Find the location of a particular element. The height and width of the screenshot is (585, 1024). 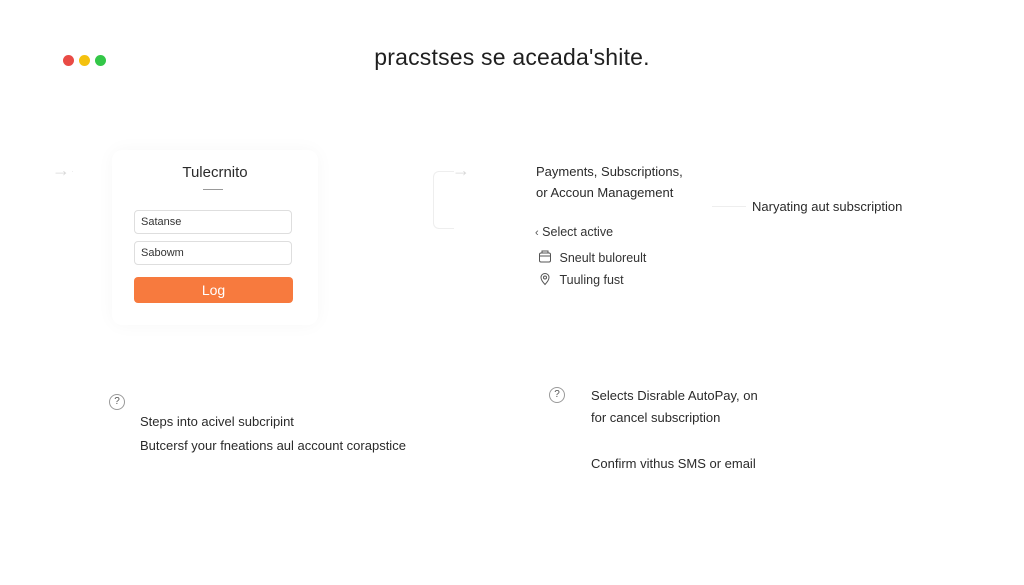

chevron-left-icon: ‹ is located at coordinates (537, 233).